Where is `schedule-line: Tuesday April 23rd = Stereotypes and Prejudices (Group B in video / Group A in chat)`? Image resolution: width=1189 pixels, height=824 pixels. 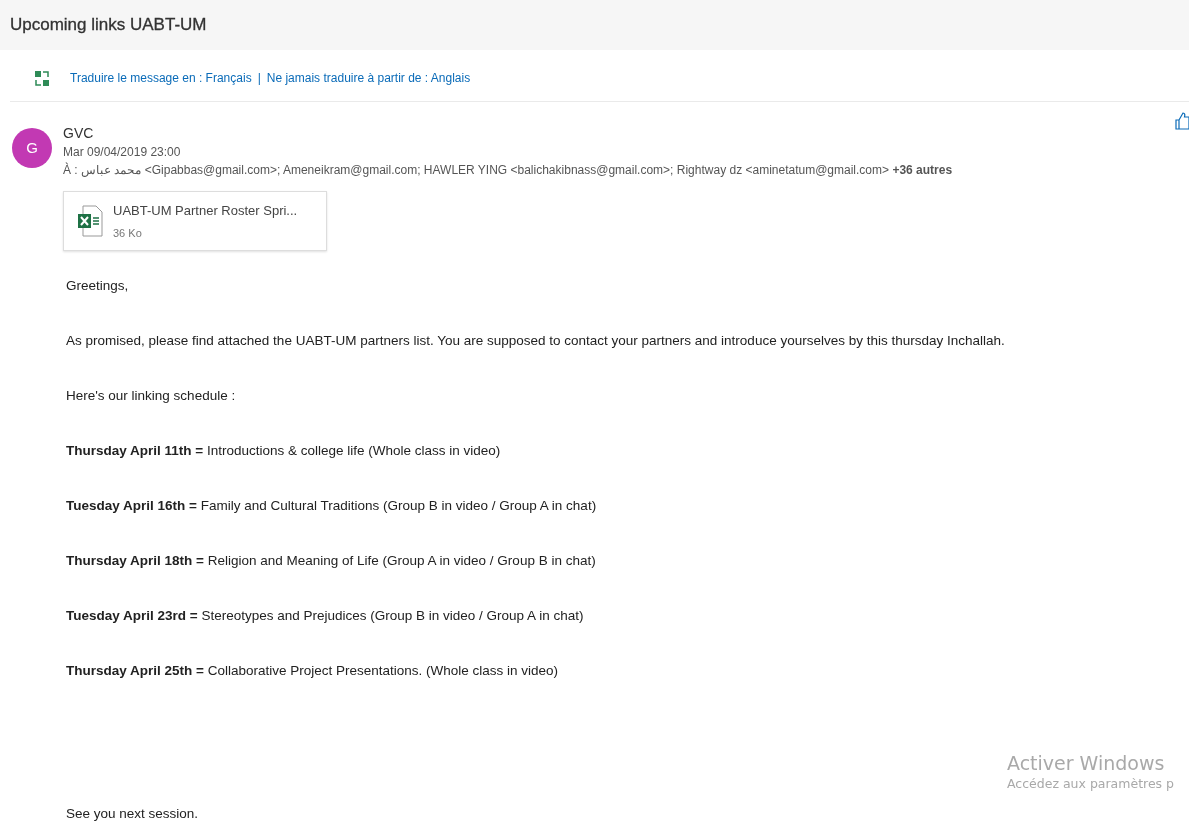
schedule-line: Tuesday April 23rd = Stereotypes and Prejudices (Group B in video / Group A in chat) is located at coordinates (325, 616).